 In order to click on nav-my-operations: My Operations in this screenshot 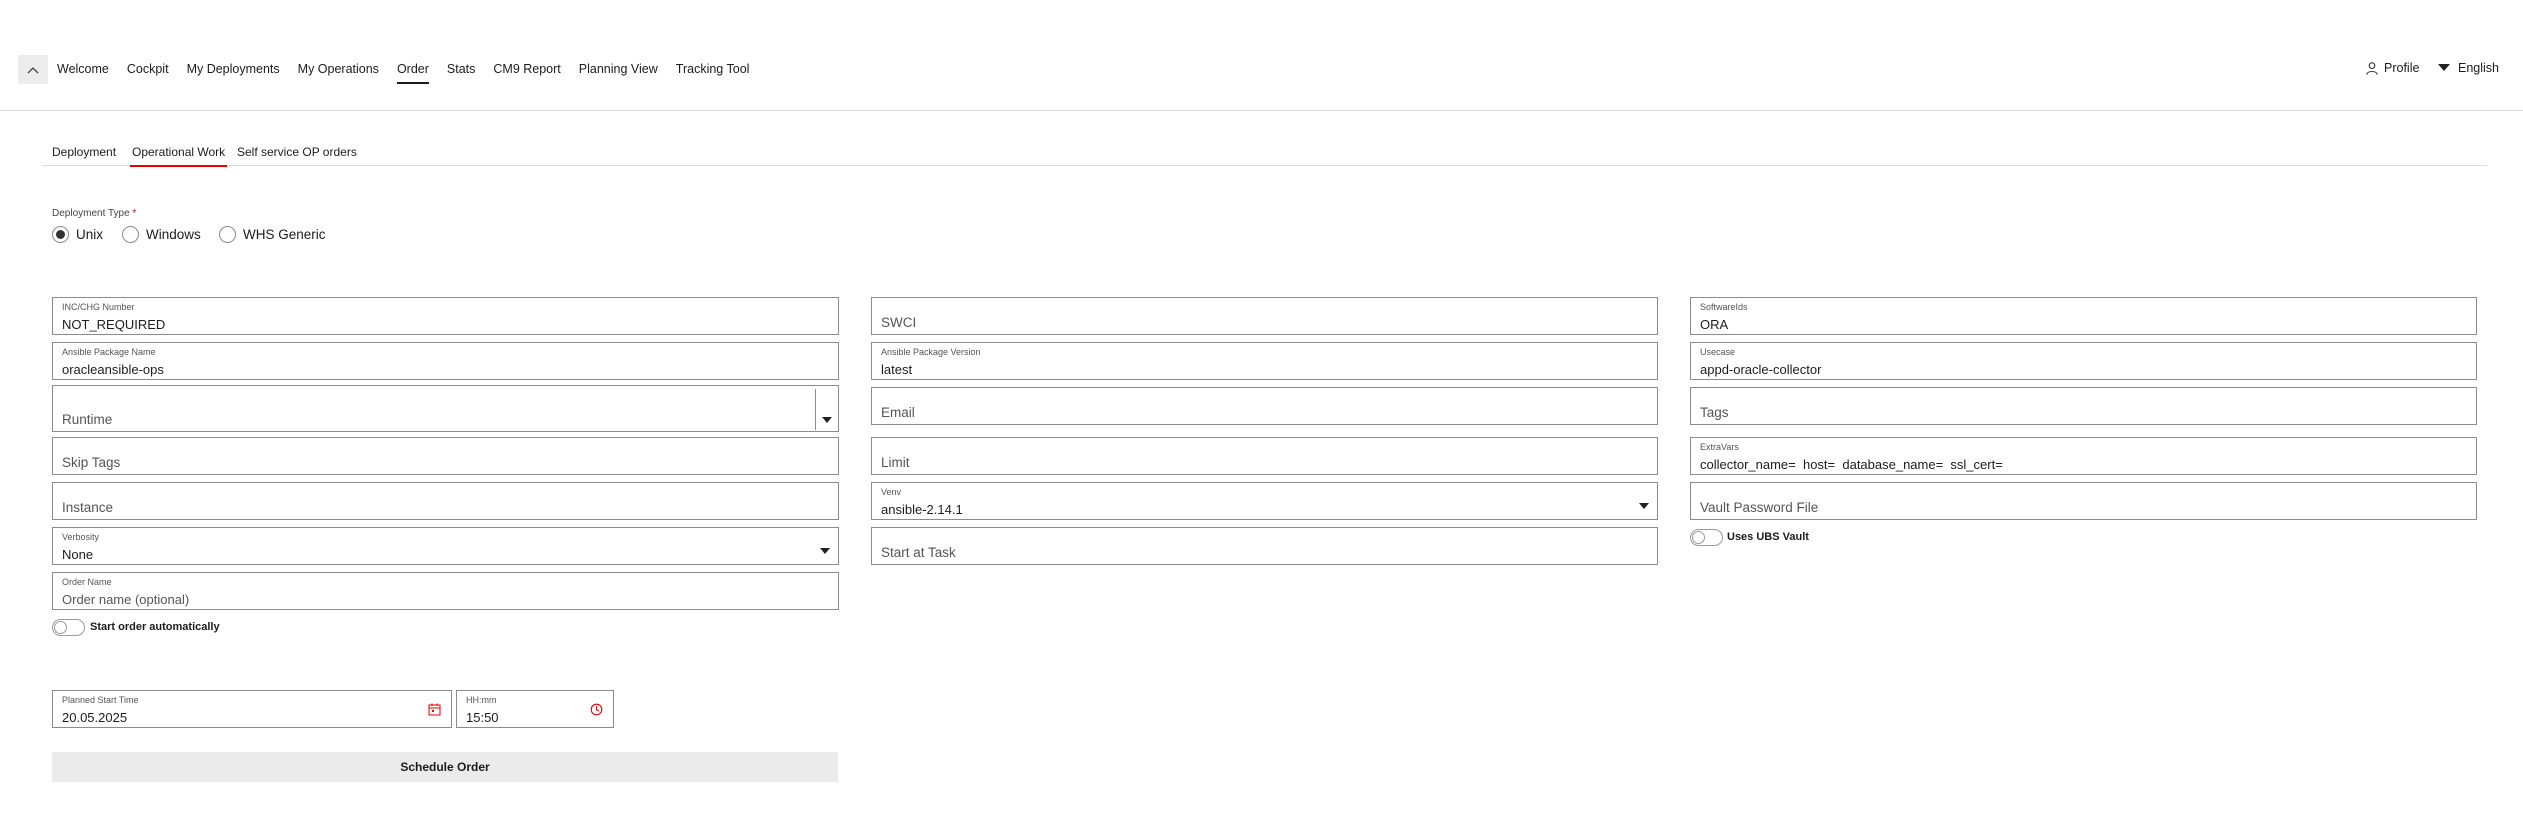, I will do `click(338, 72)`.